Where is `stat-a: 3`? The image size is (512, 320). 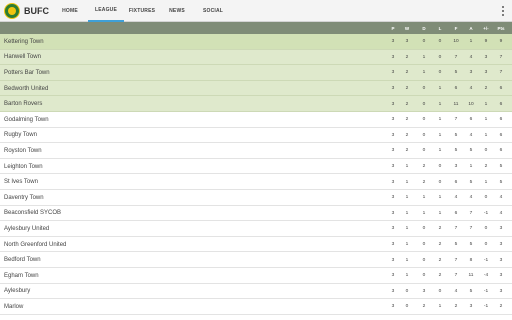
stat-a: 3 is located at coordinates (471, 73).